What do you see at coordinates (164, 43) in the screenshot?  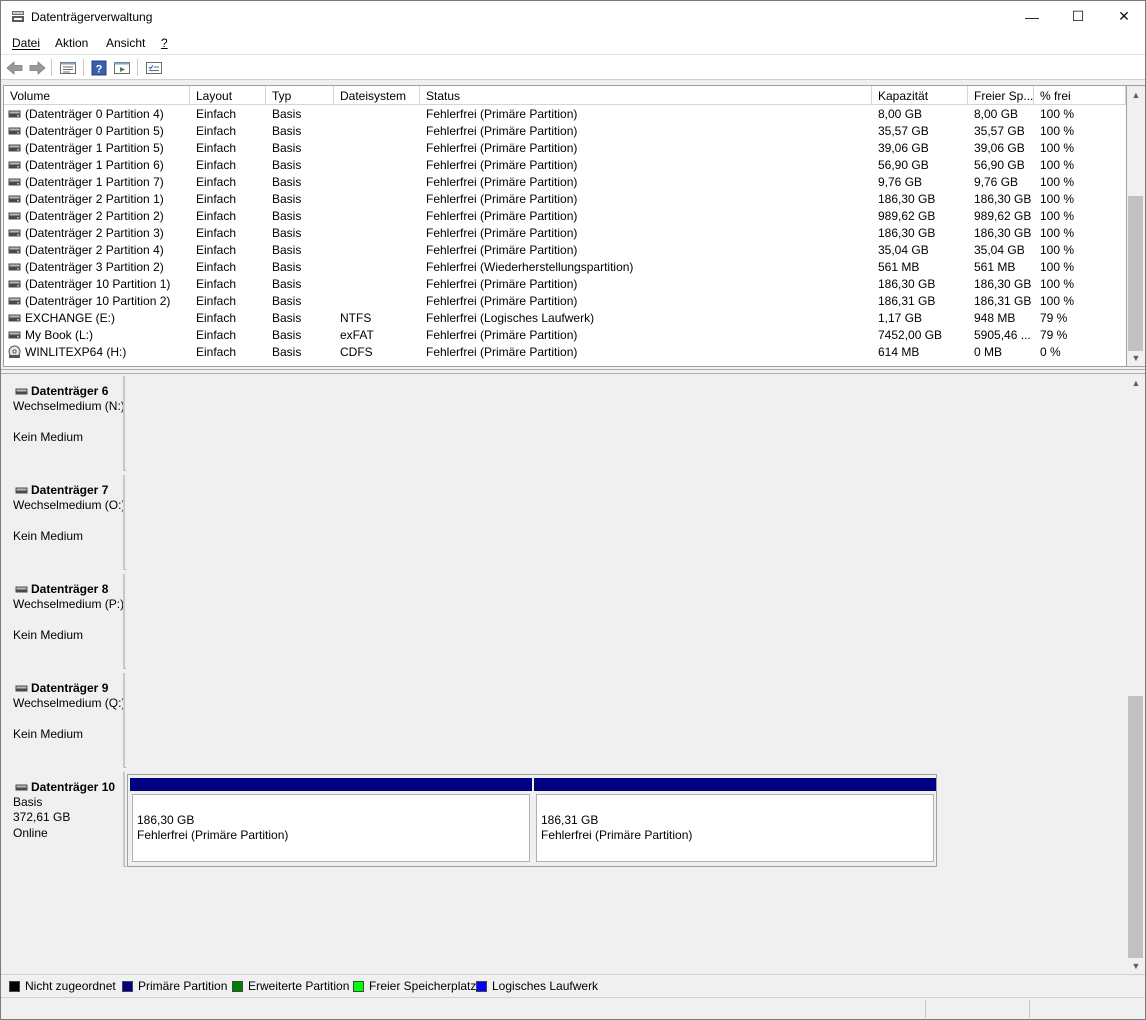 I see `menu-help: ?` at bounding box center [164, 43].